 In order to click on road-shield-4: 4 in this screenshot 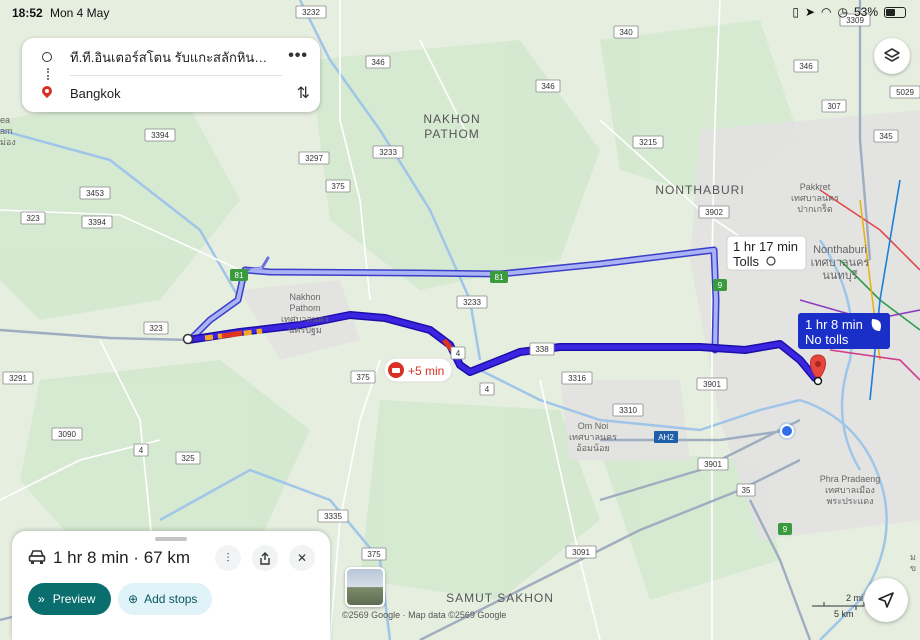, I will do `click(458, 353)`.